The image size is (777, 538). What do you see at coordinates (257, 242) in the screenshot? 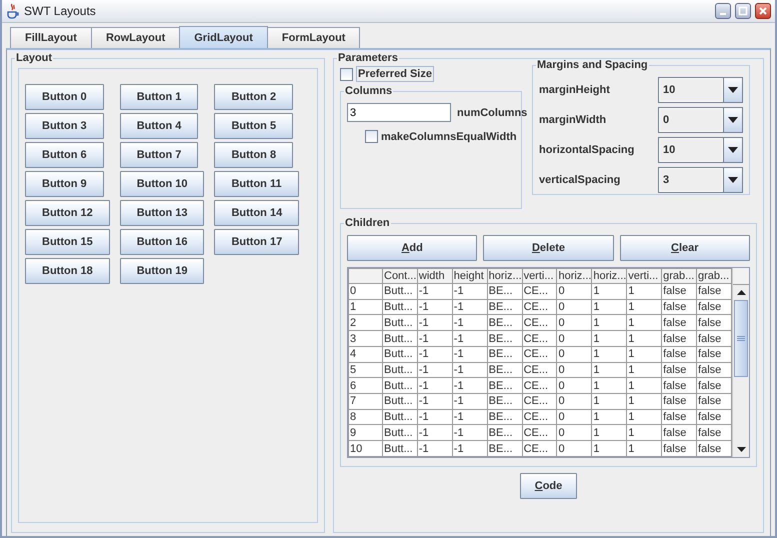
I see `preview-button: Button 17` at bounding box center [257, 242].